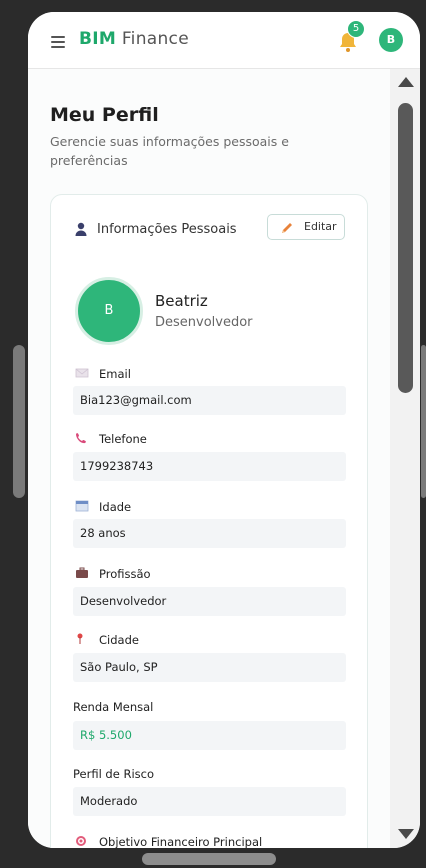 This screenshot has height=868, width=426. What do you see at coordinates (209, 735) in the screenshot?
I see `income-field: R$ 5.500` at bounding box center [209, 735].